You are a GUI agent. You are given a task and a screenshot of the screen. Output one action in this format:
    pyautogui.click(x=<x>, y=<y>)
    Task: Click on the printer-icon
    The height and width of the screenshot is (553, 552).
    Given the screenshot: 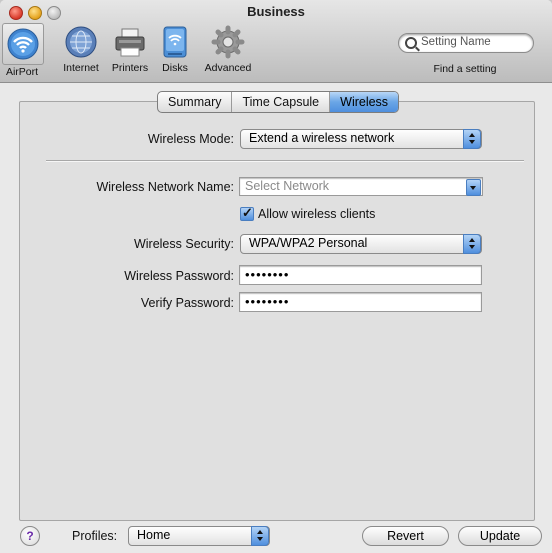 What is the action you would take?
    pyautogui.click(x=130, y=42)
    